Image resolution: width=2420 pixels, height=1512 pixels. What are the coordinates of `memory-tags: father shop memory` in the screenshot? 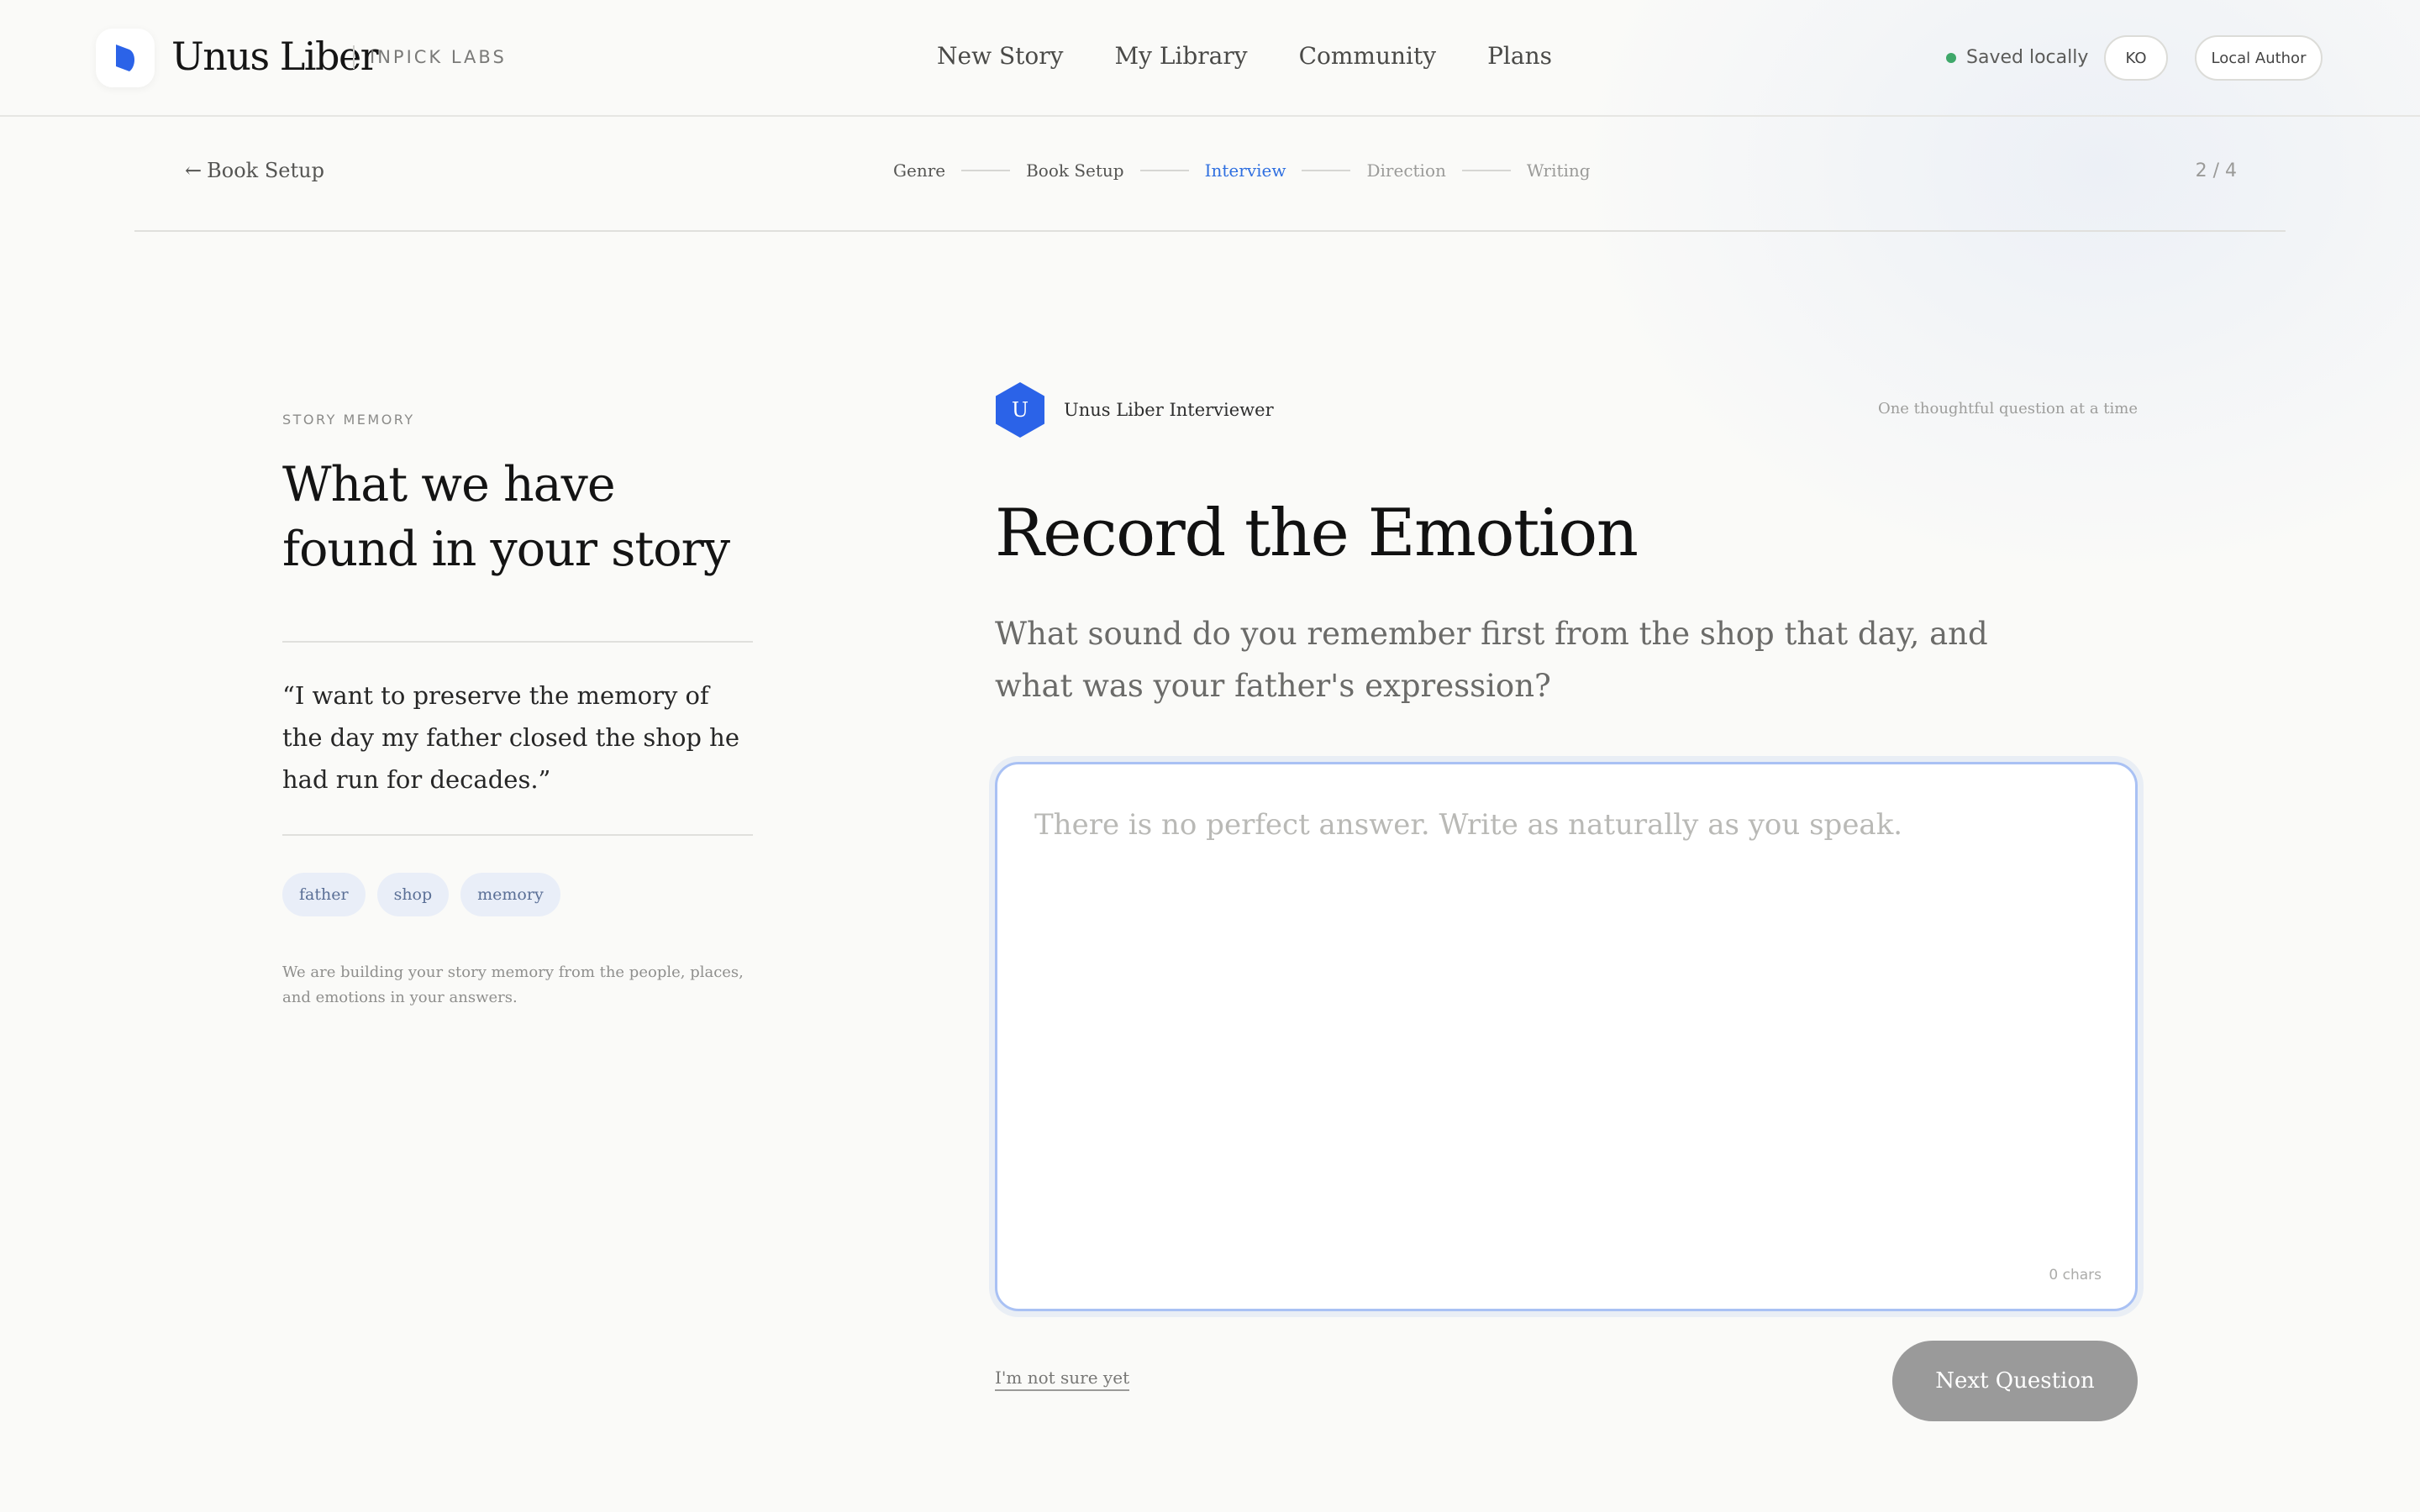 It's located at (517, 894).